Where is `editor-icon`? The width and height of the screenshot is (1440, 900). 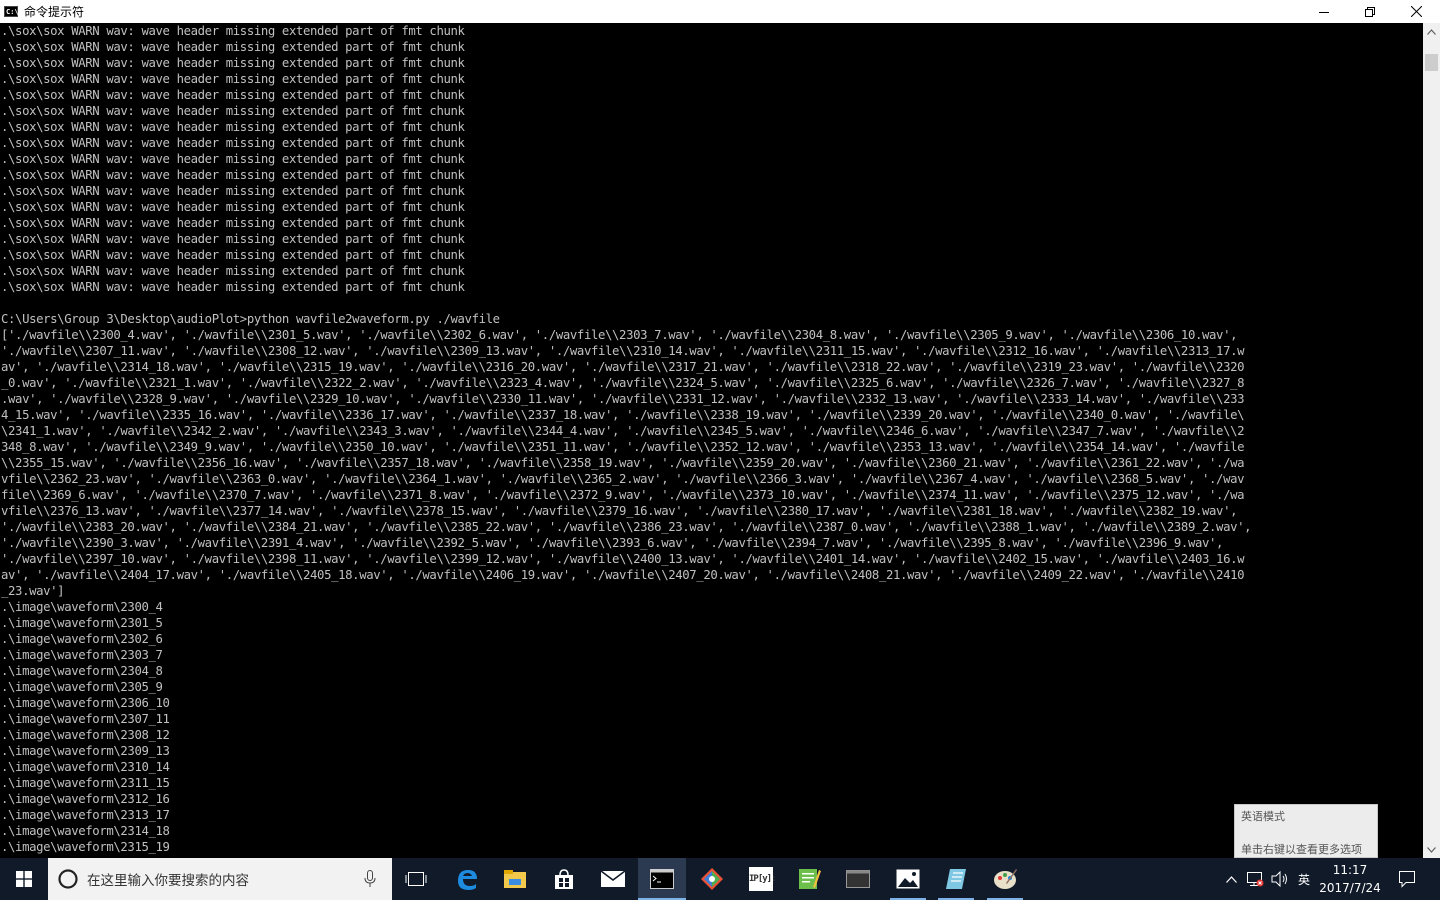
editor-icon is located at coordinates (810, 879).